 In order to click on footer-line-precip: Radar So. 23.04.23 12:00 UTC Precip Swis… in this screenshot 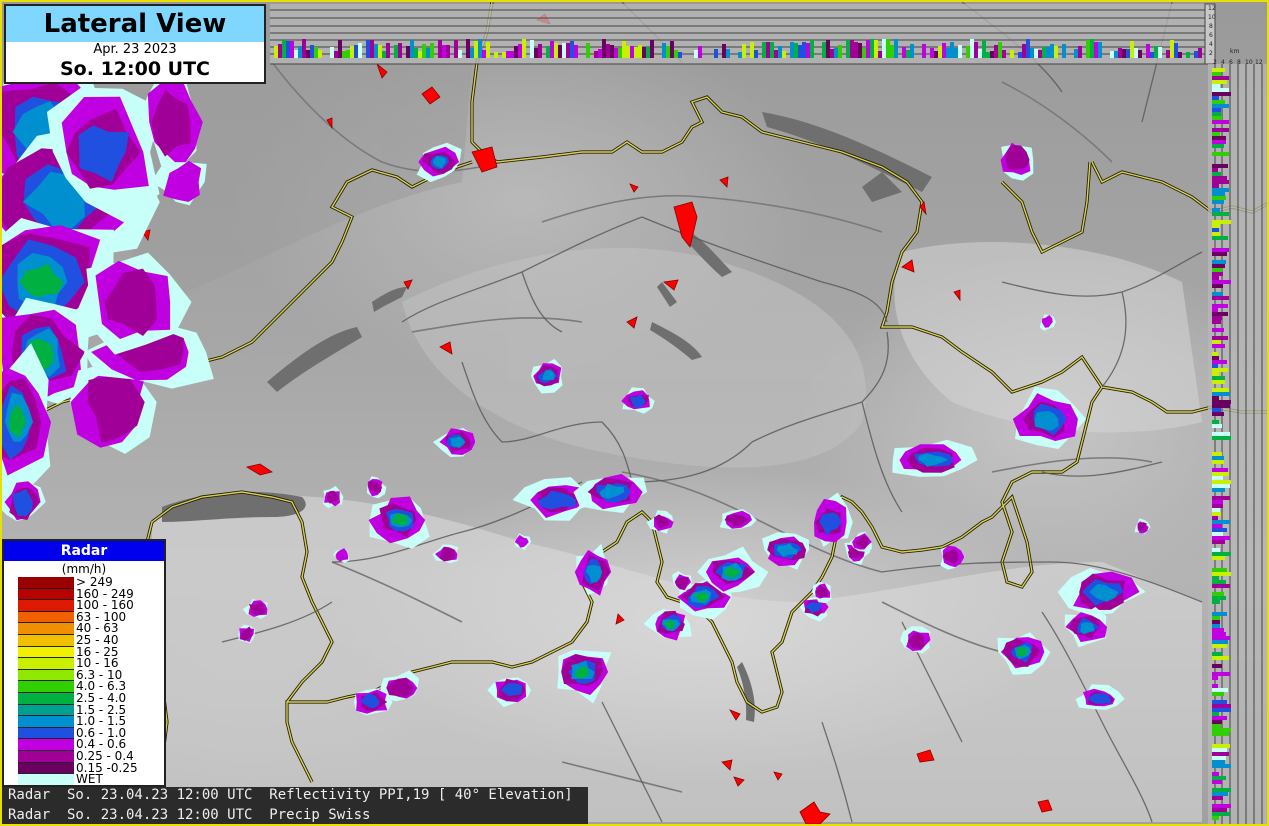, I will do `click(189, 815)`.